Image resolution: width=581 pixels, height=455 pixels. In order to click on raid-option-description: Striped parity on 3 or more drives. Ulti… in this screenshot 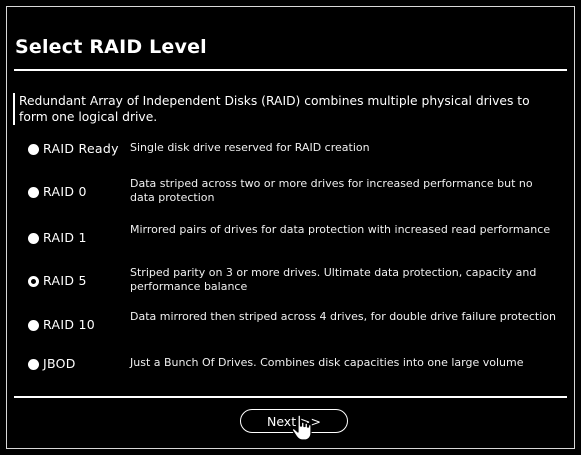, I will do `click(333, 279)`.